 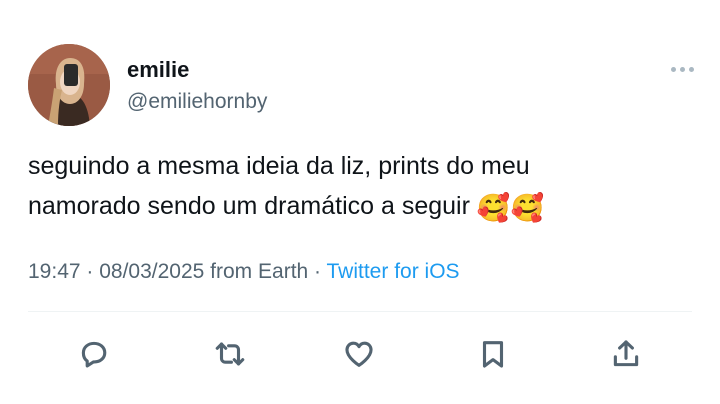 What do you see at coordinates (393, 271) in the screenshot?
I see `tweet-source-link: Twitter for iOS` at bounding box center [393, 271].